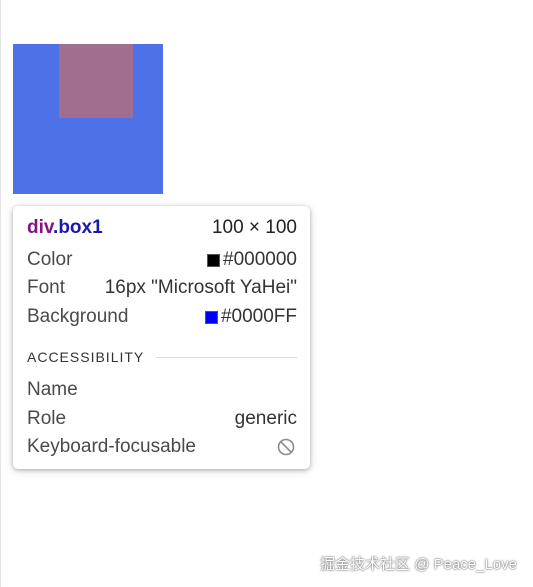  I want to click on background-value-group: #0000FF, so click(250, 317).